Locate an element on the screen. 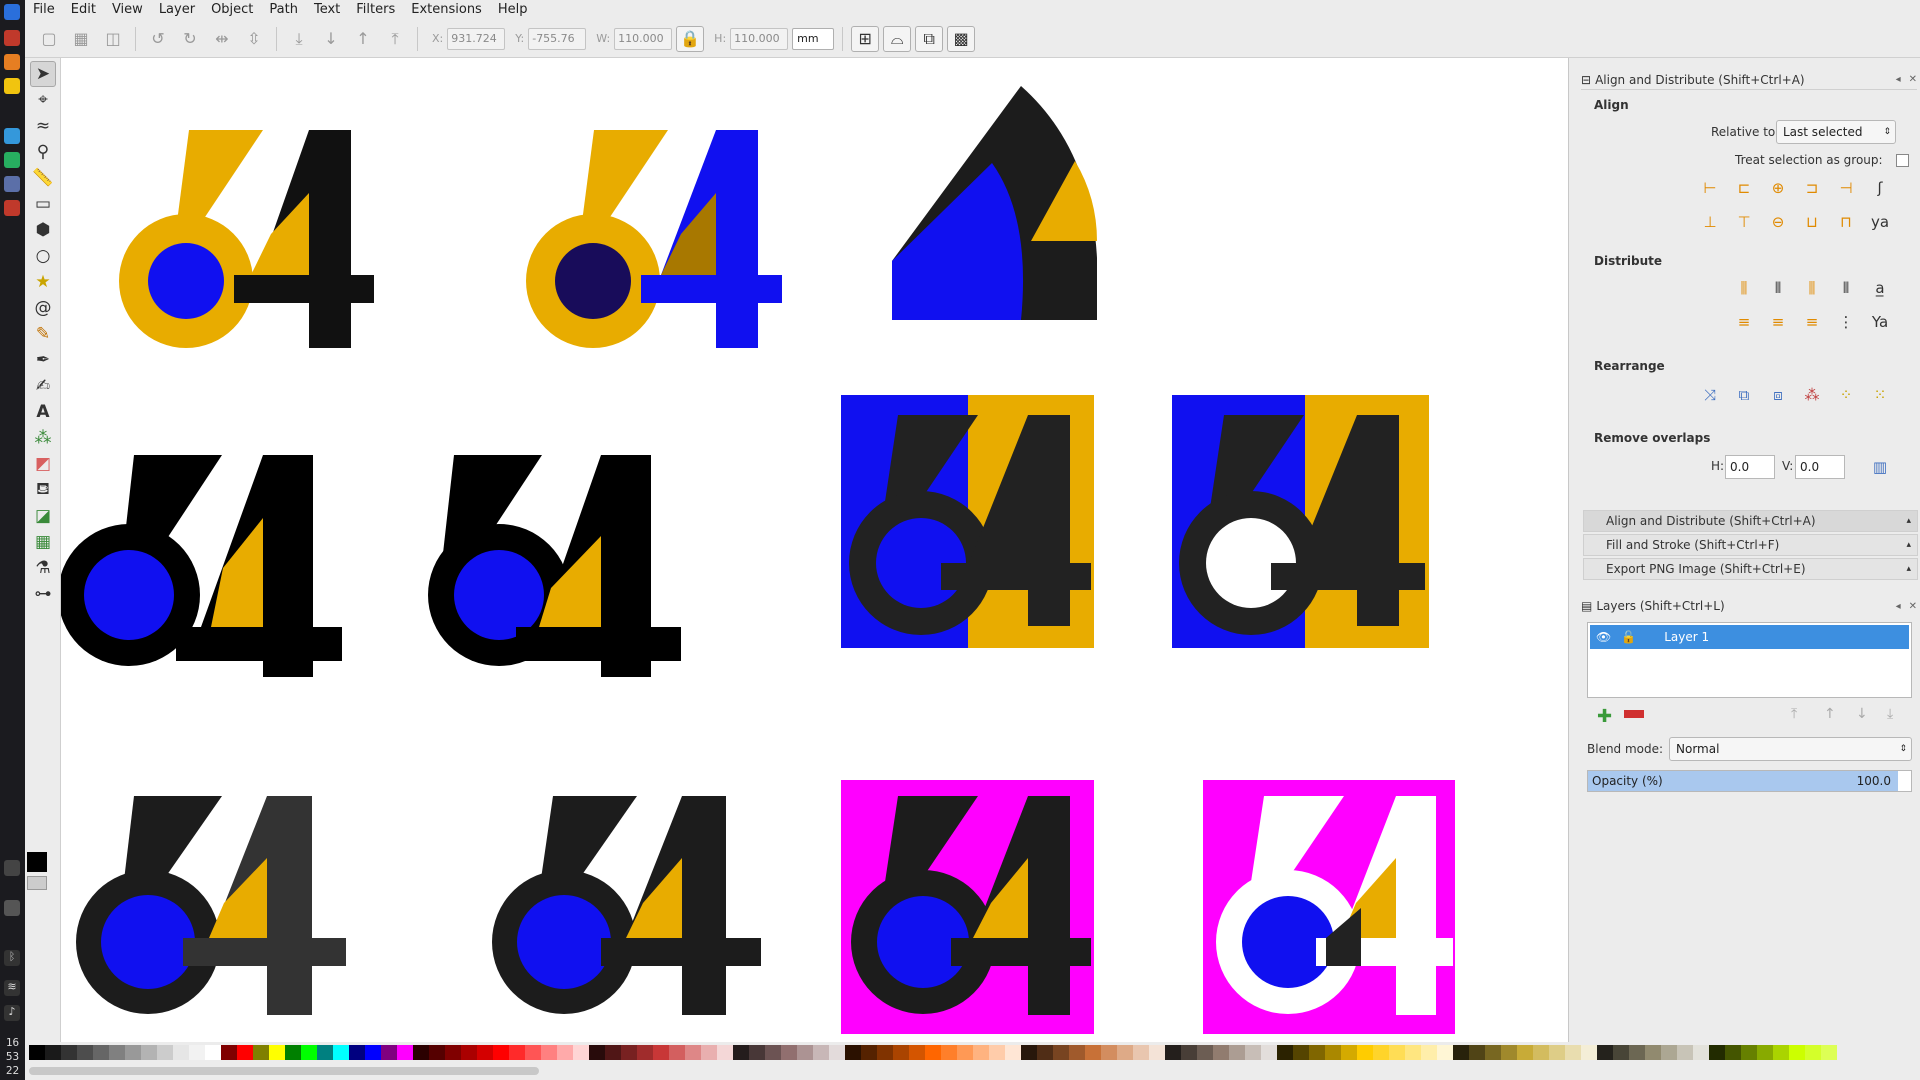 The image size is (1920, 1080). distribute-gaps-h-icon: ⫴ is located at coordinates (1846, 288).